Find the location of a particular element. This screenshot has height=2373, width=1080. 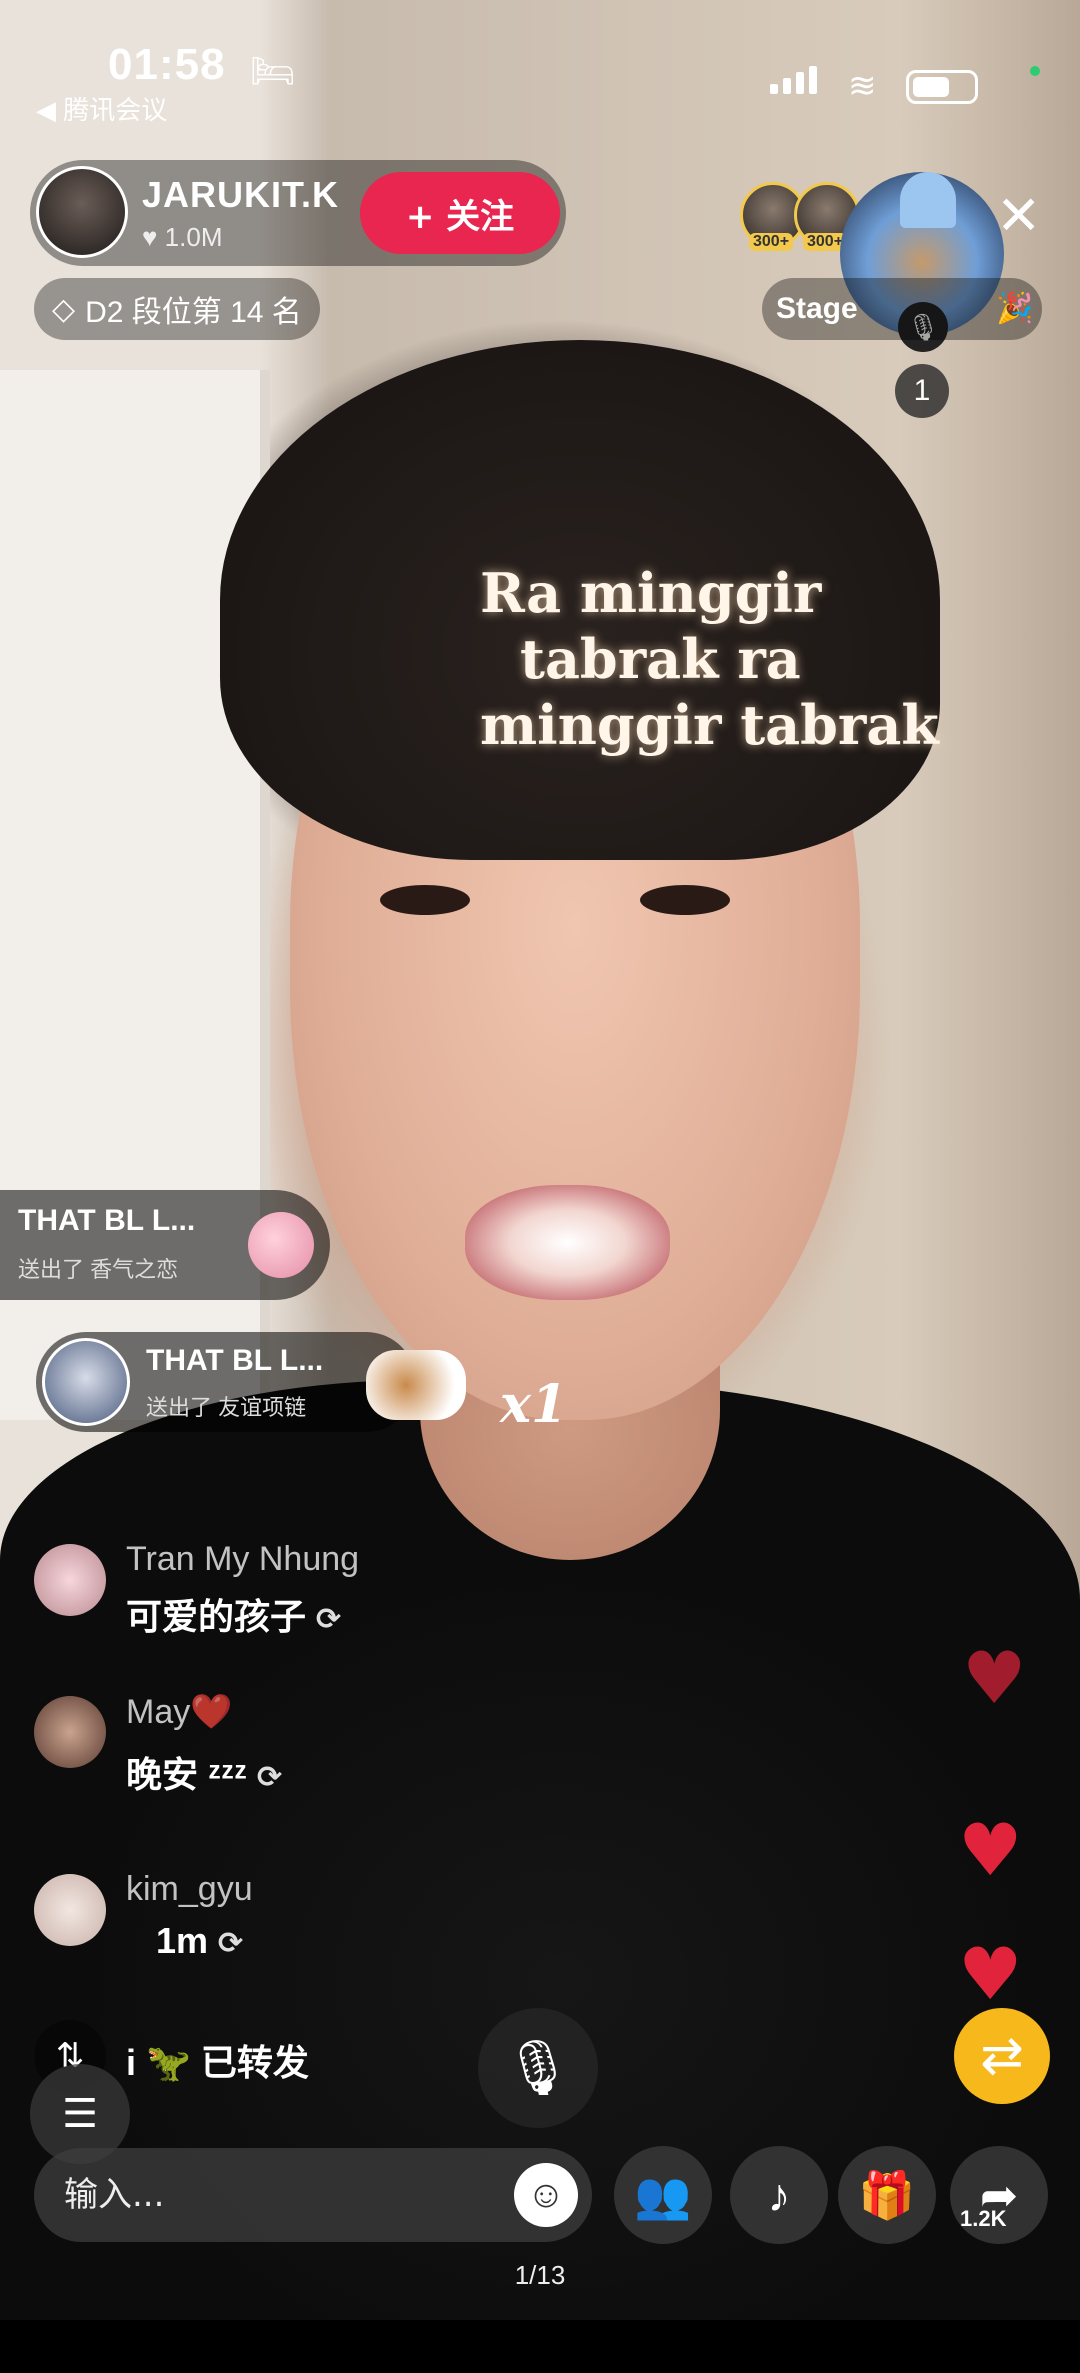

comment-input-bar: ☺ is located at coordinates (313, 2195).